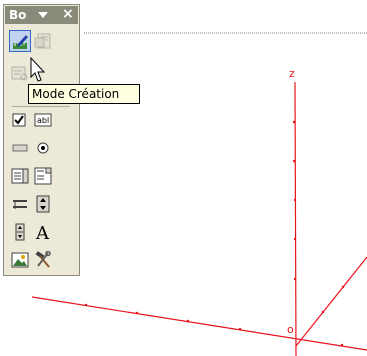 This screenshot has height=356, width=367. I want to click on toggle-button-button, so click(20, 204).